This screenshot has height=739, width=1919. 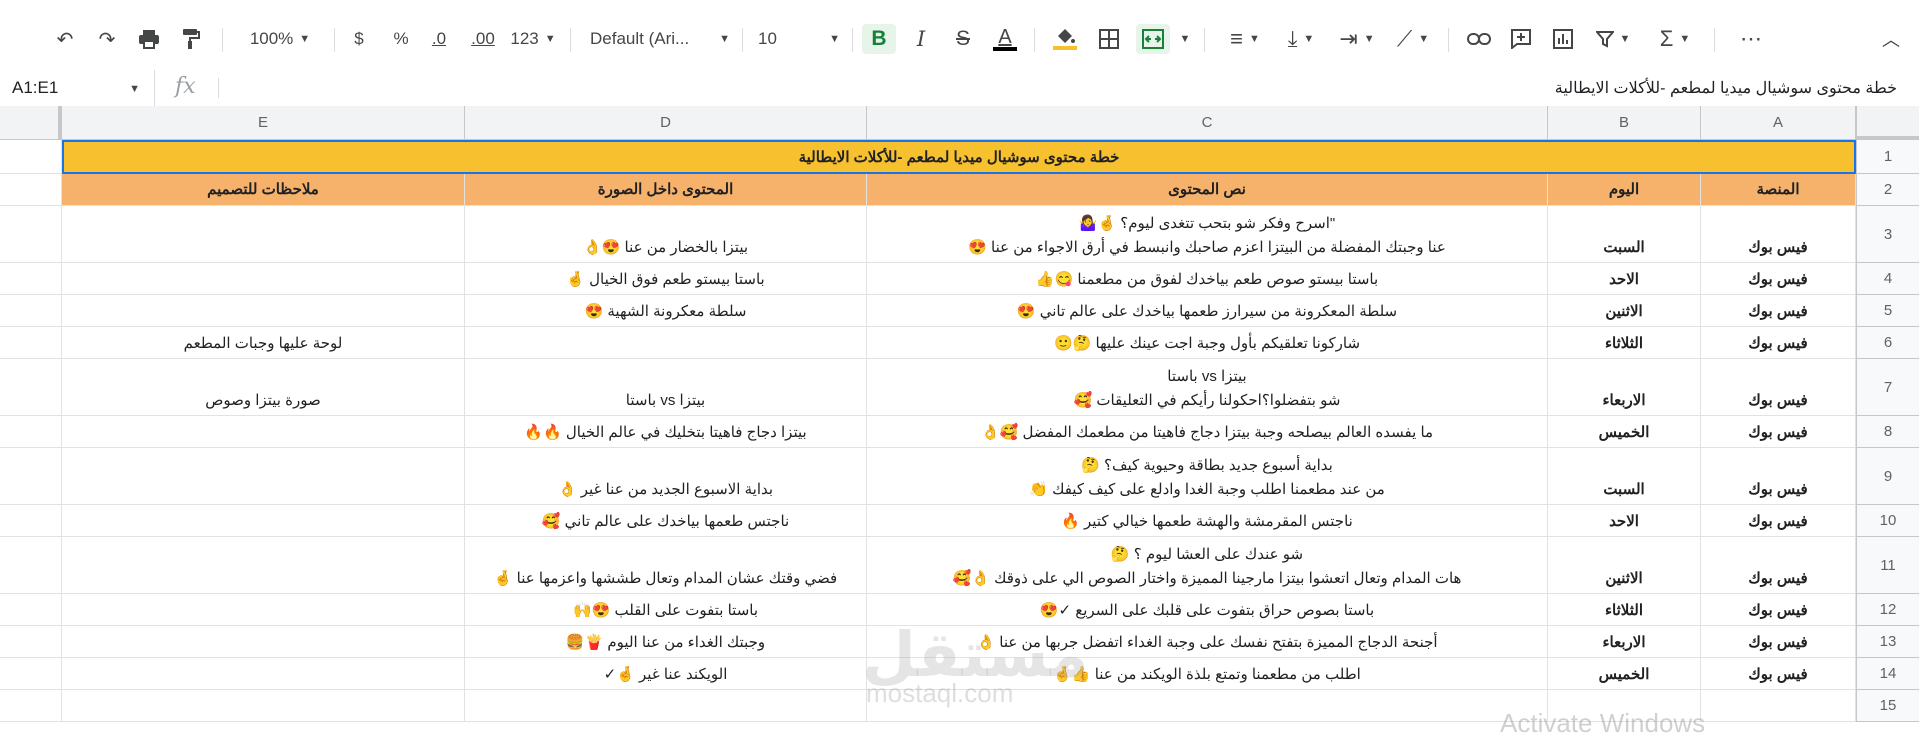 I want to click on cell-E12, so click(x=263, y=610).